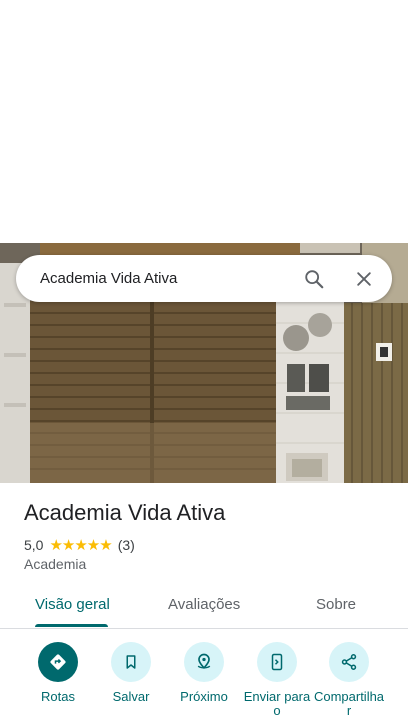 The width and height of the screenshot is (408, 726). I want to click on close-button, so click(364, 279).